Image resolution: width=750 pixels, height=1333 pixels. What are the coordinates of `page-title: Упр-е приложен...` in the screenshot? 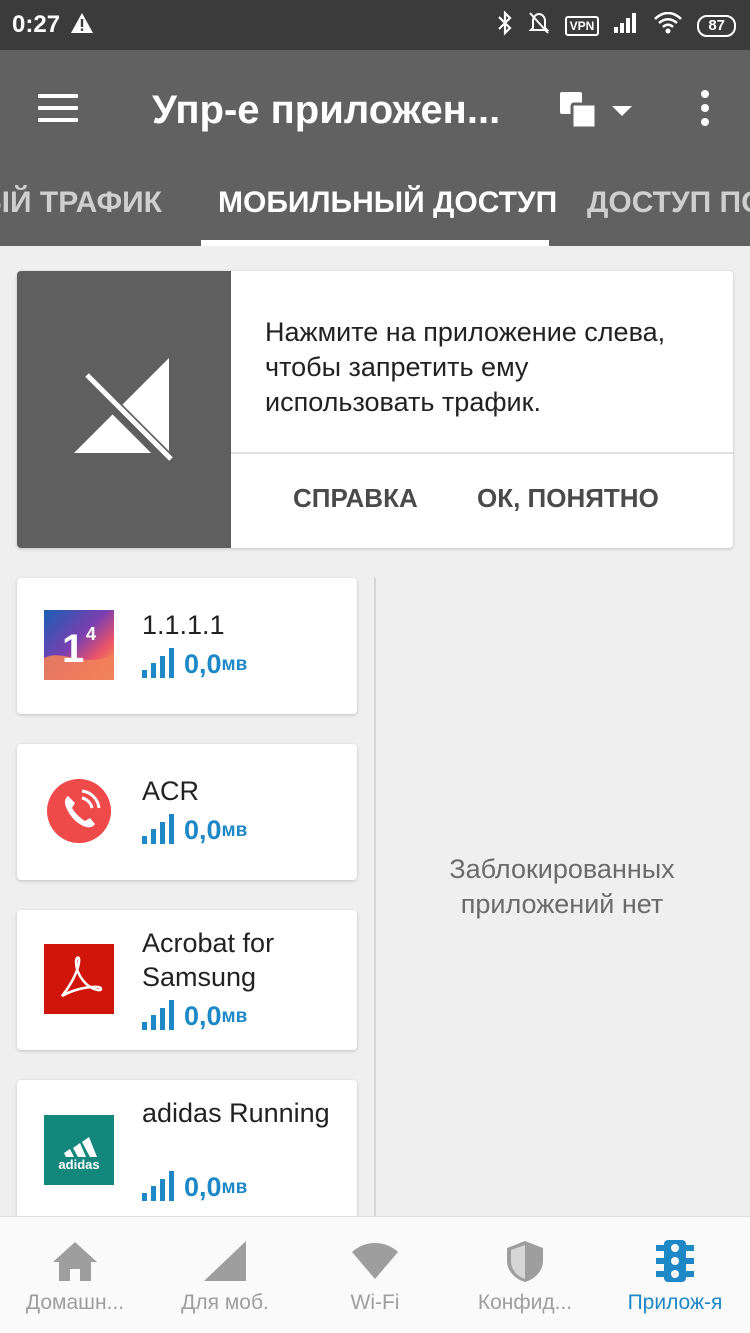 It's located at (326, 110).